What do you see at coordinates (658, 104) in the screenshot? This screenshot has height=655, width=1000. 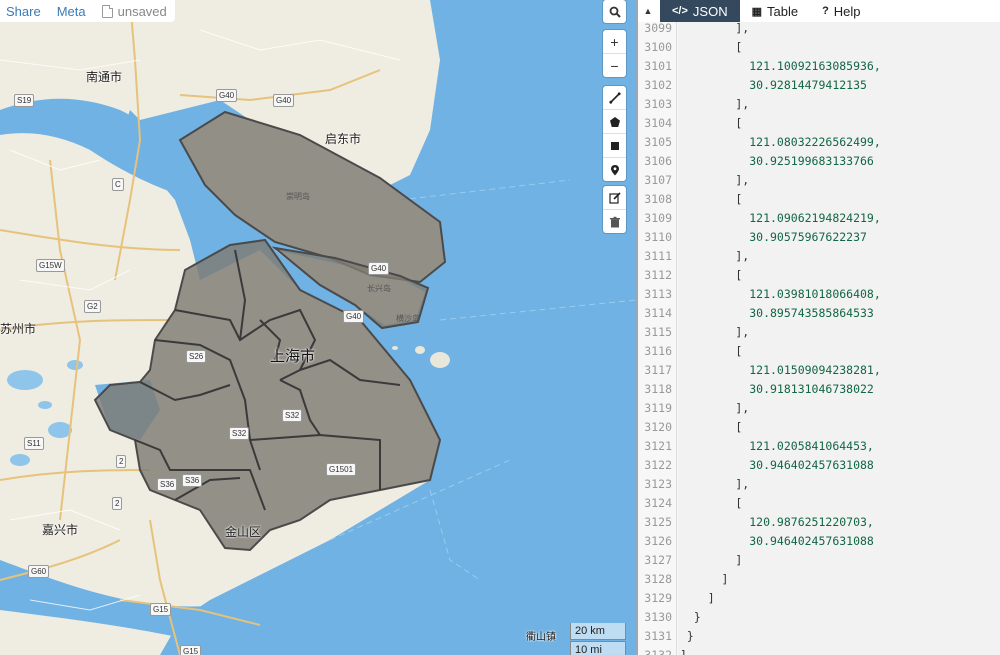 I see `line-number: 3103` at bounding box center [658, 104].